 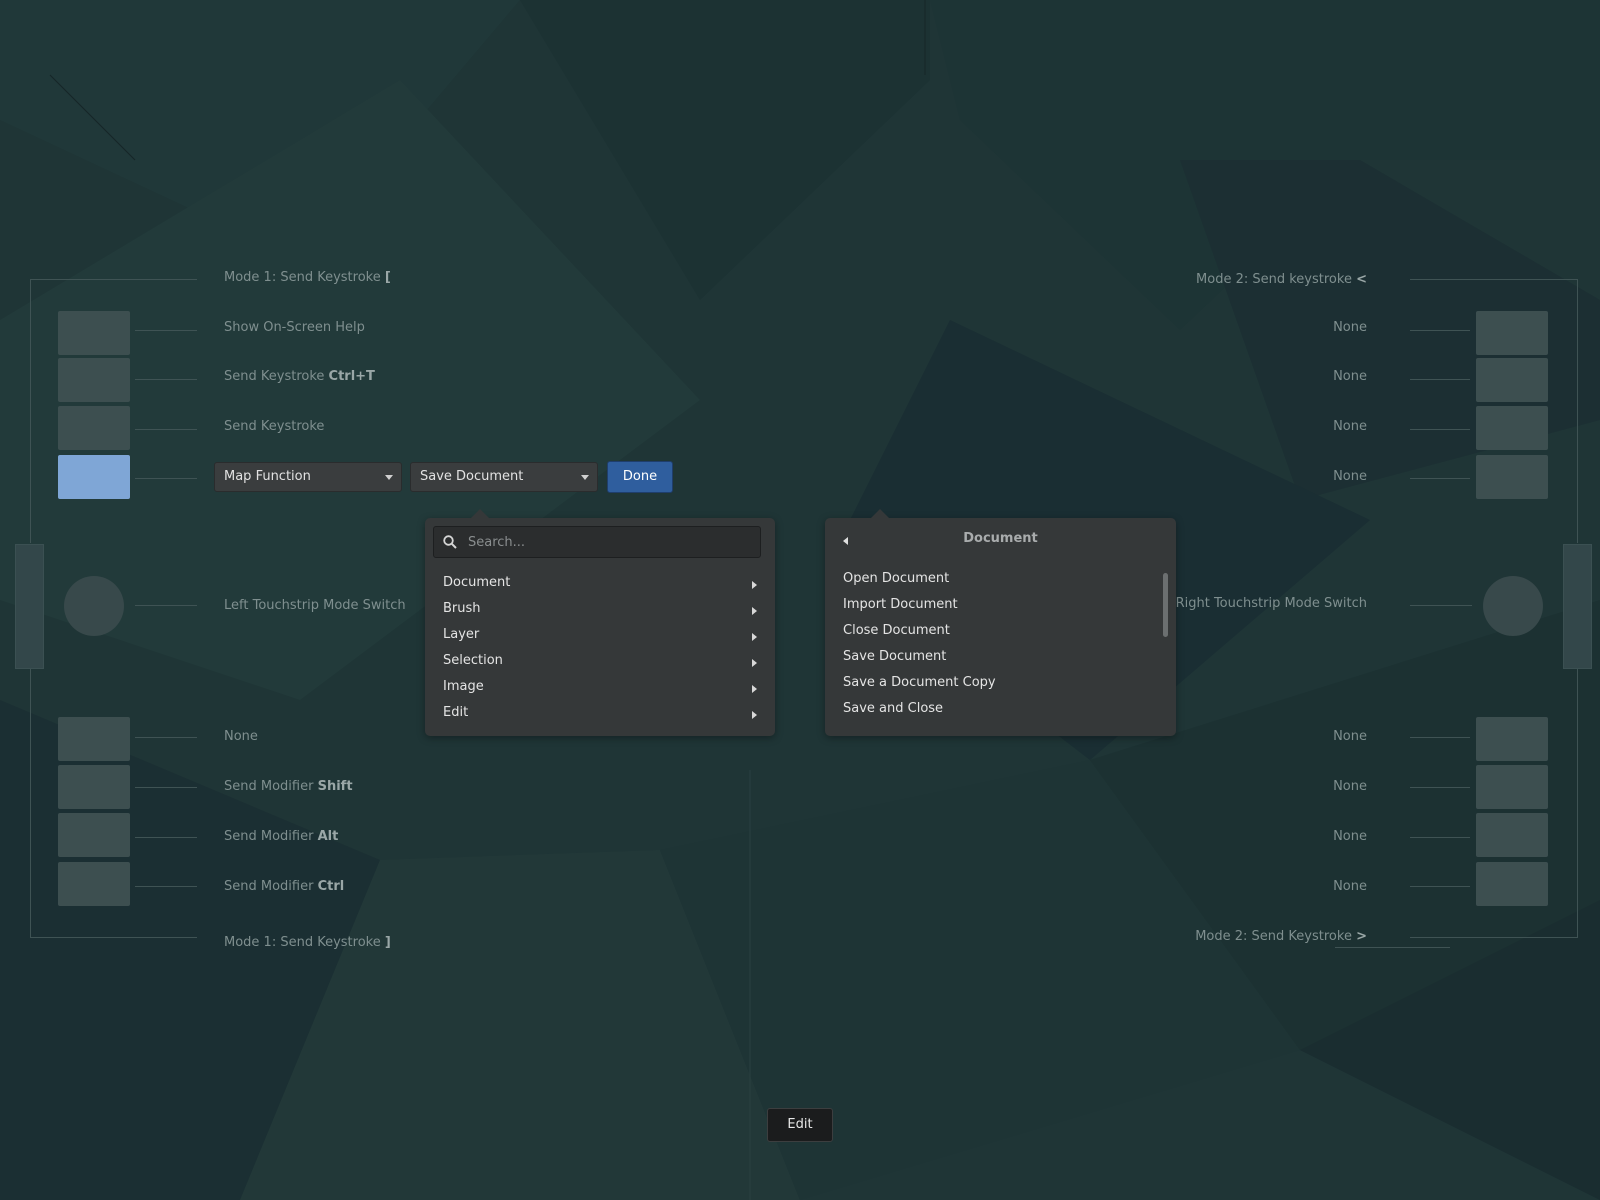 I want to click on right-button-6-label: None, so click(x=1350, y=786).